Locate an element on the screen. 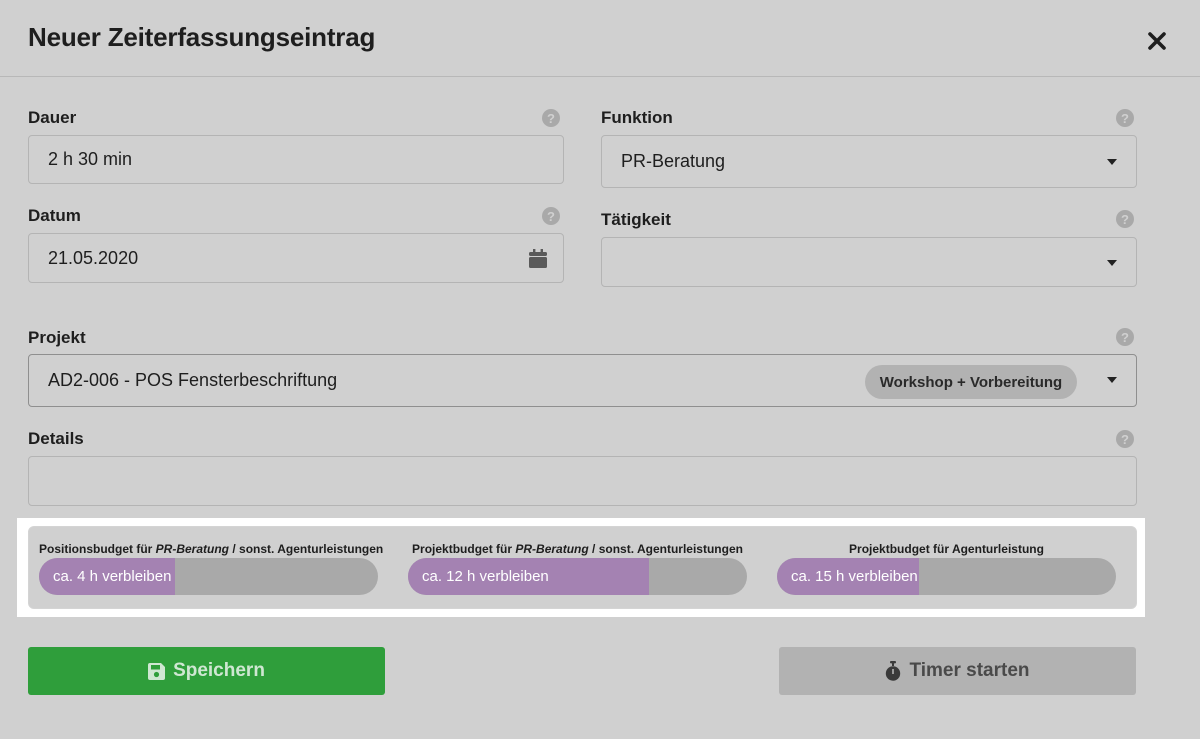 The width and height of the screenshot is (1200, 739). projekt-label: Projekt is located at coordinates (57, 337).